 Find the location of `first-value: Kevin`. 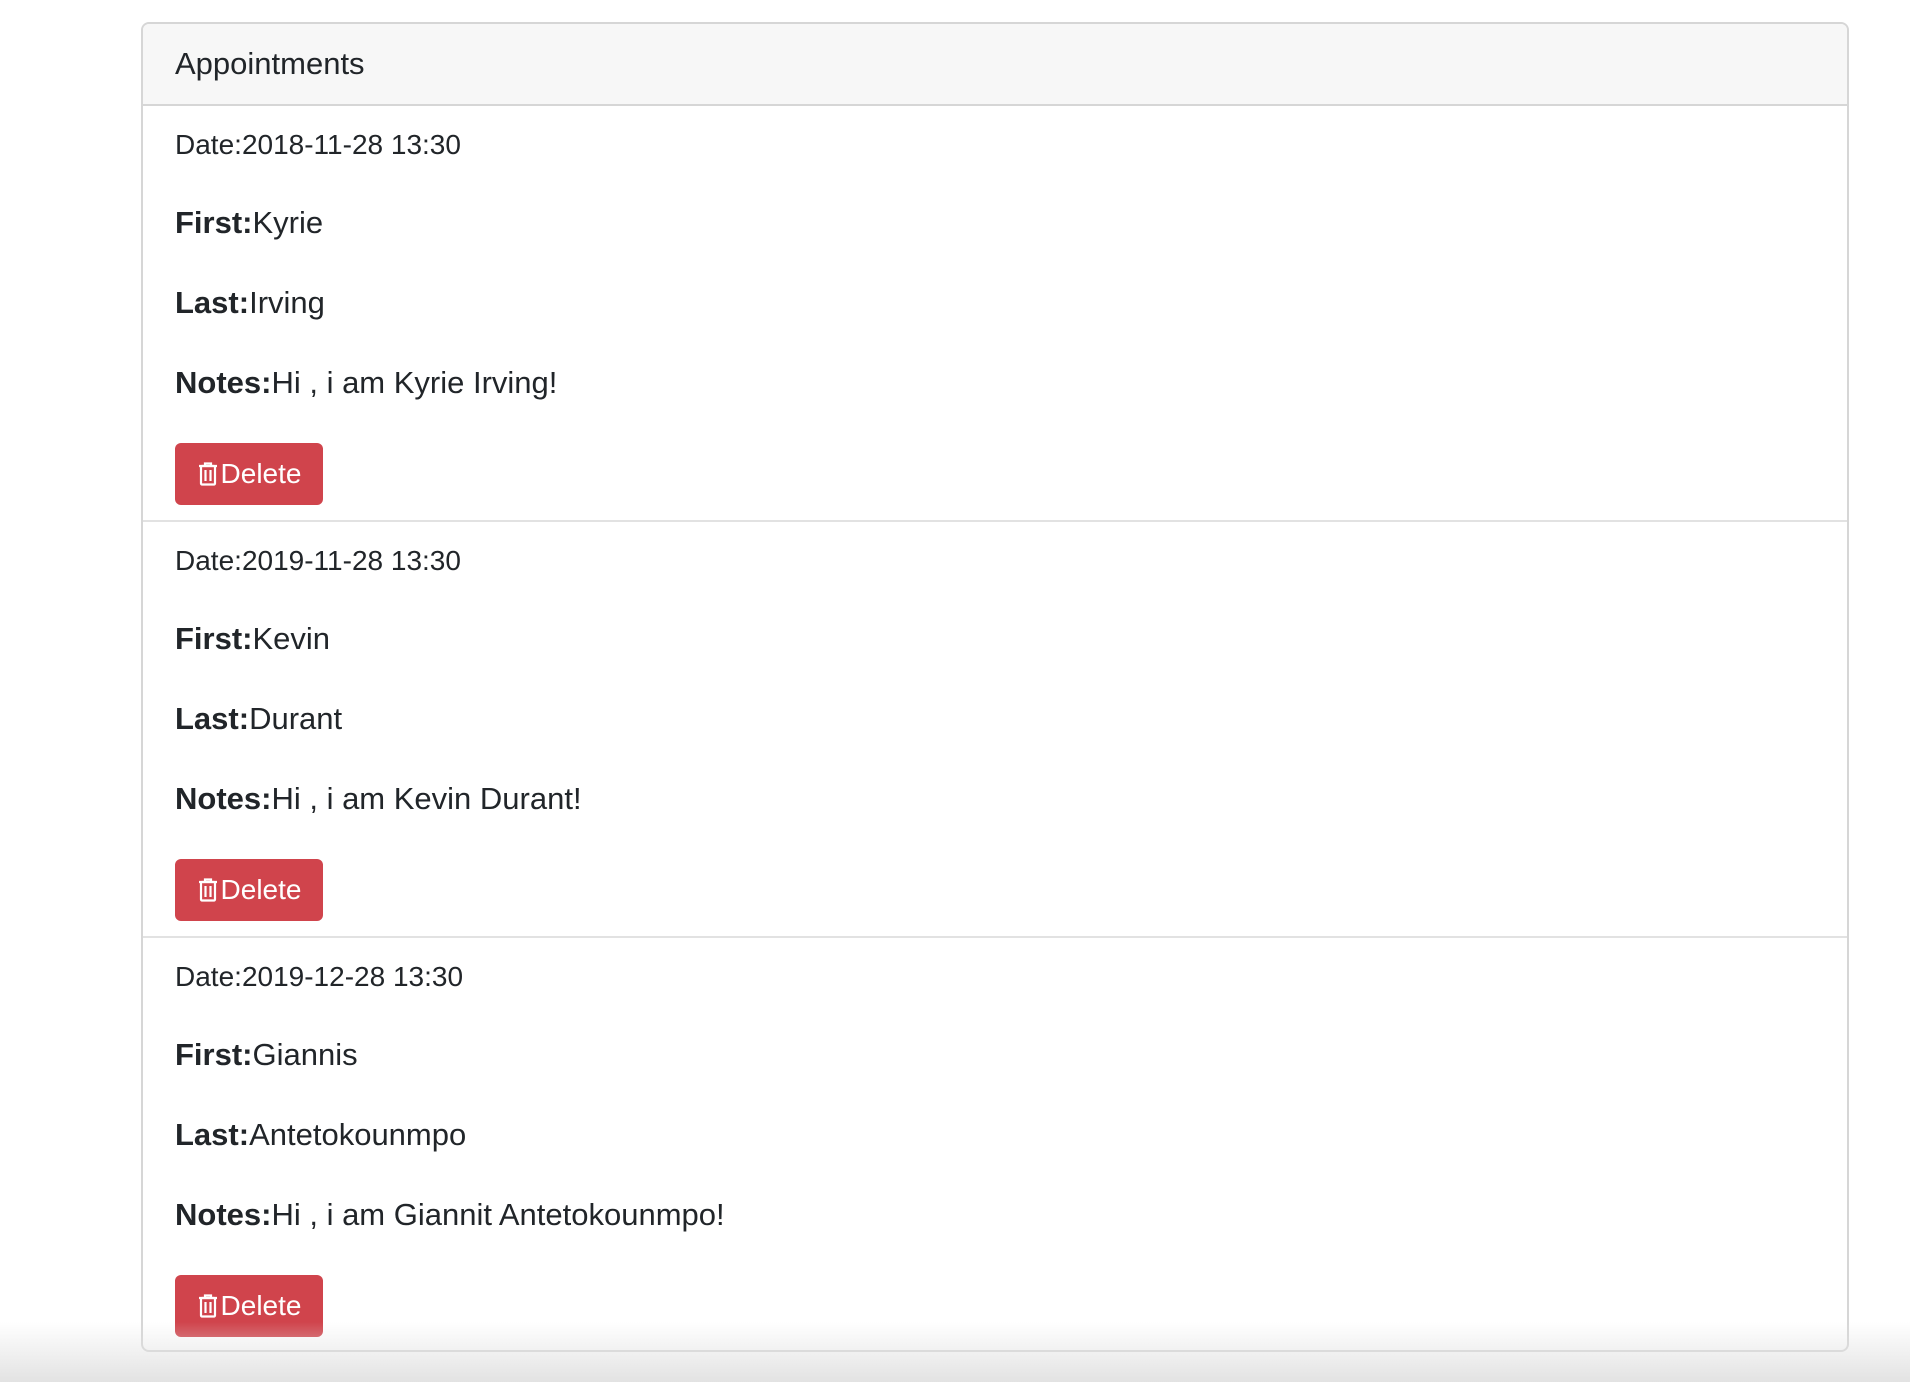

first-value: Kevin is located at coordinates (291, 638).